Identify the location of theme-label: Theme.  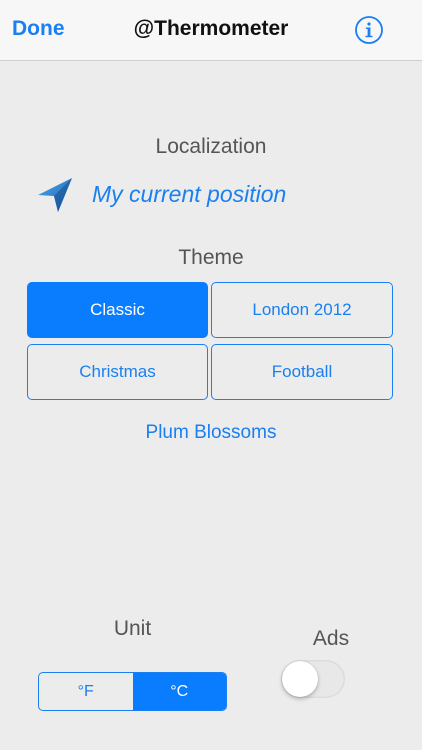
(211, 257).